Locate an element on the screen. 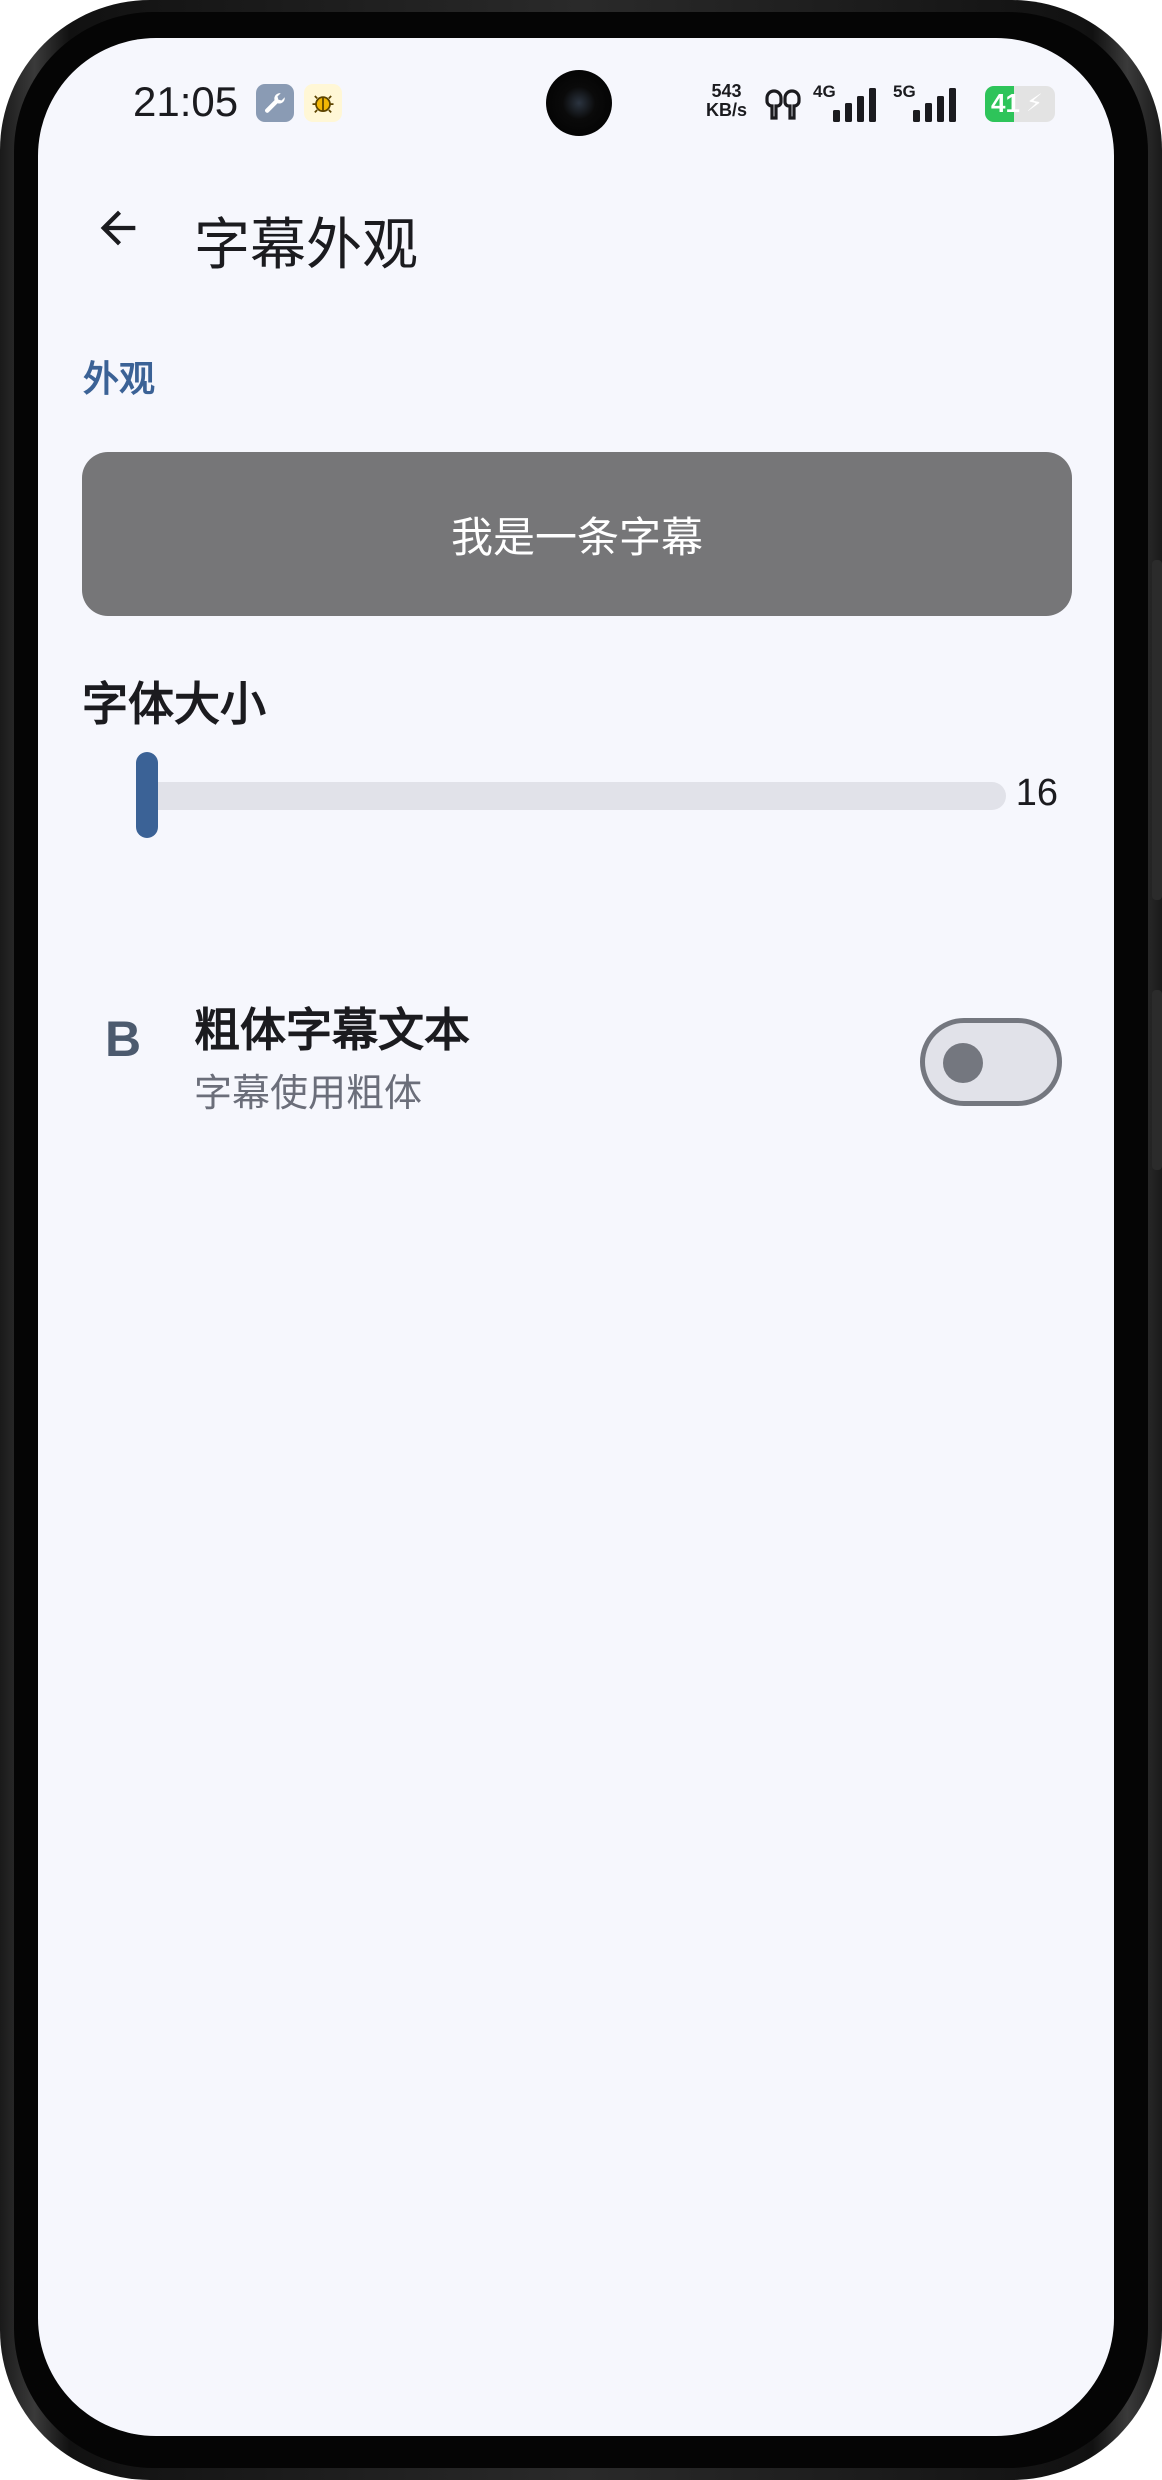 The image size is (1162, 2480). power-button is located at coordinates (1157, 1080).